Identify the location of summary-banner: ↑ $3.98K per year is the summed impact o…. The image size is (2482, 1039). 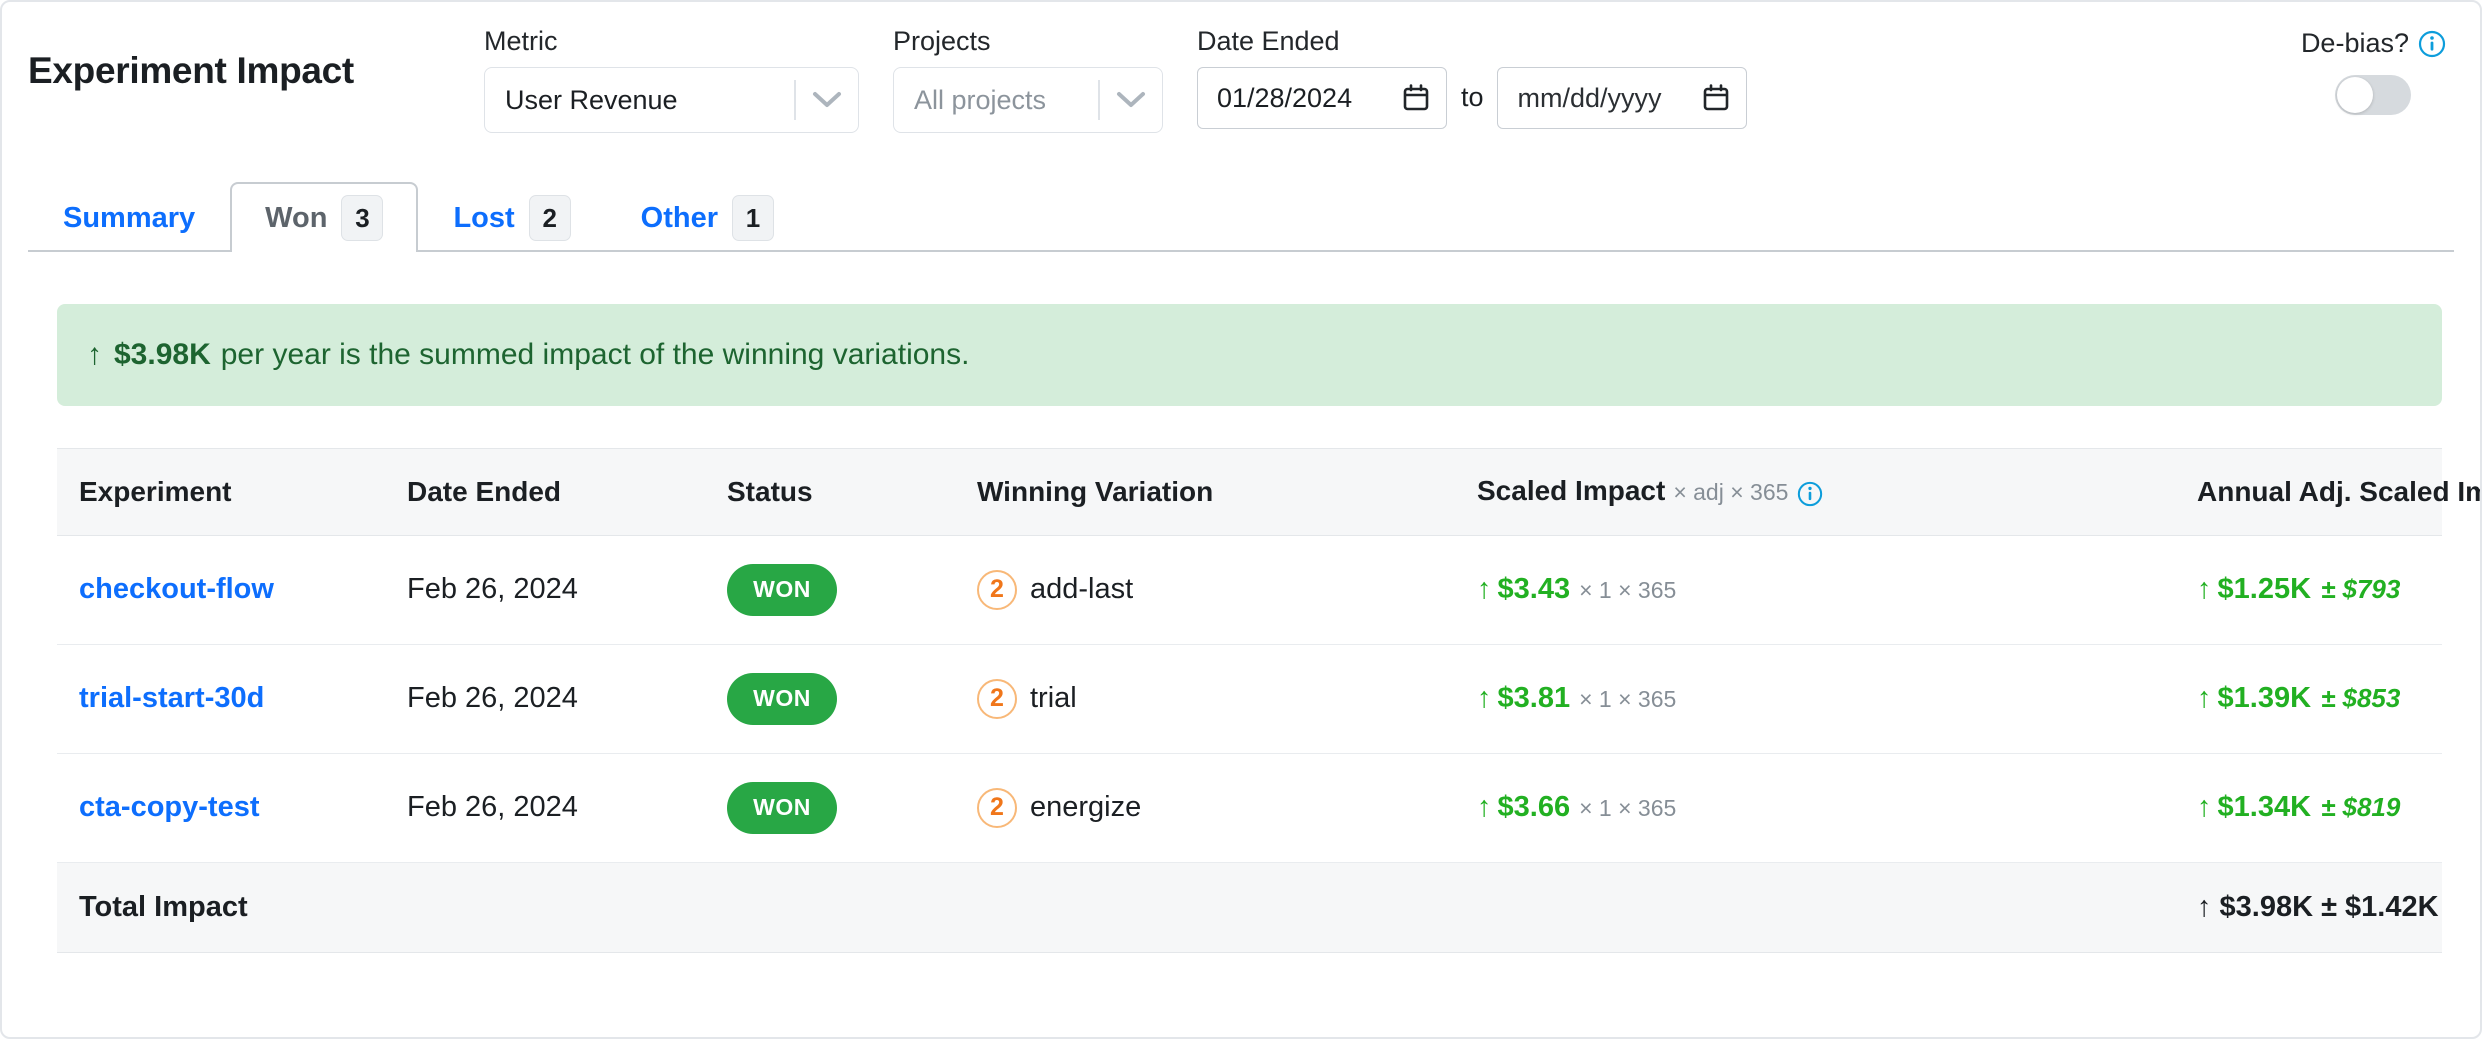
(1249, 355).